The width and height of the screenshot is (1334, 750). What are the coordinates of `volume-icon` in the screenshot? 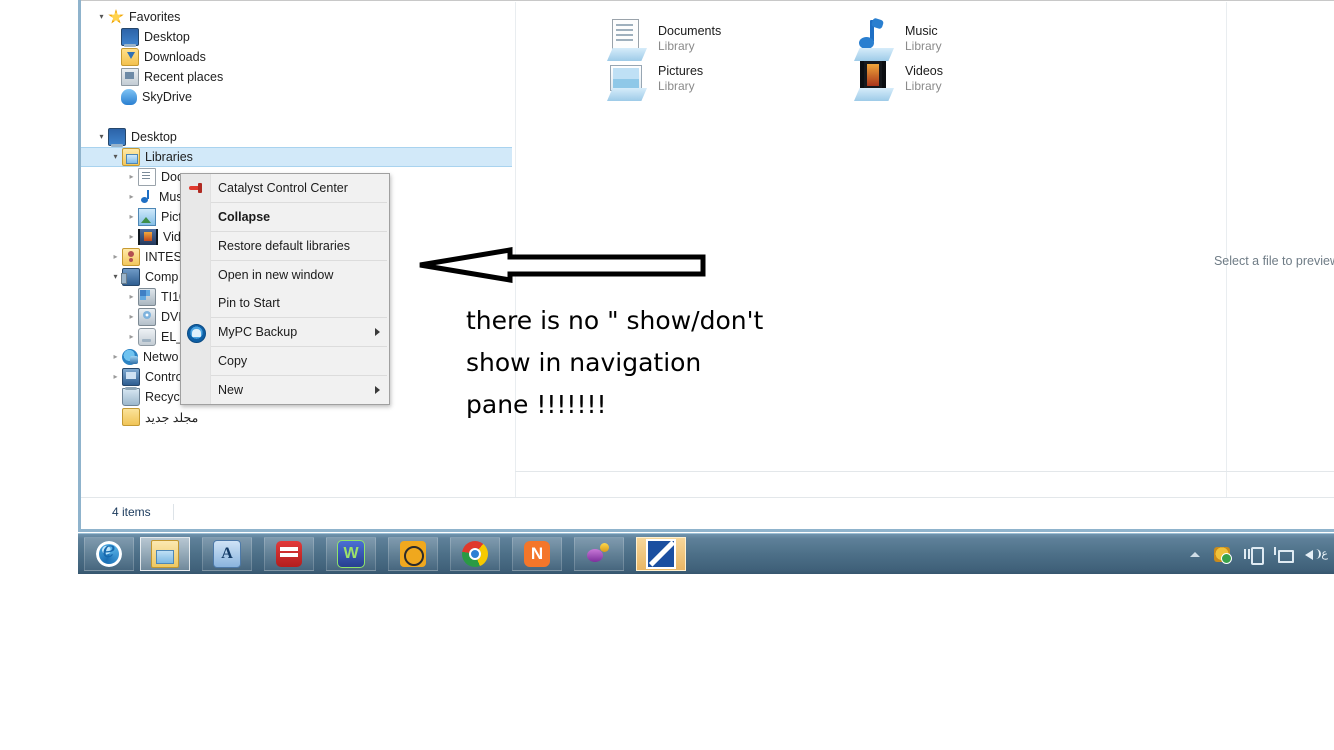 It's located at (1312, 554).